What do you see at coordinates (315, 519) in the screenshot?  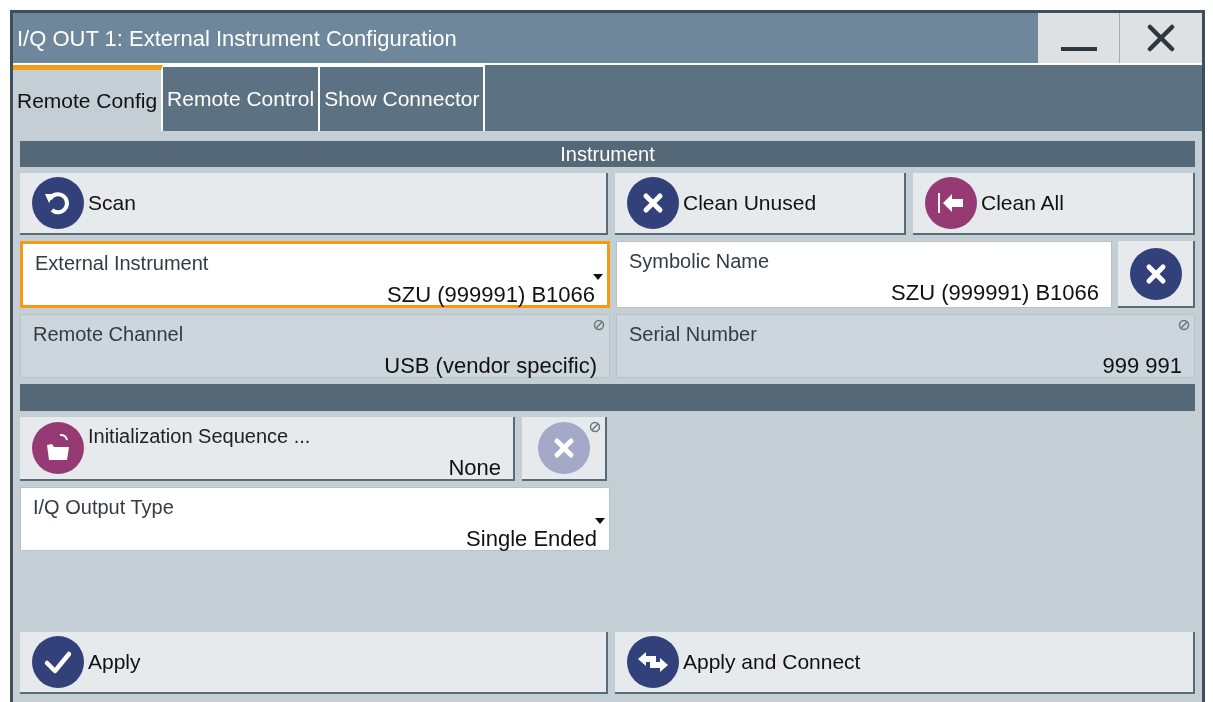 I see `output-type-dropdown: I/Q Output Type Single Ended` at bounding box center [315, 519].